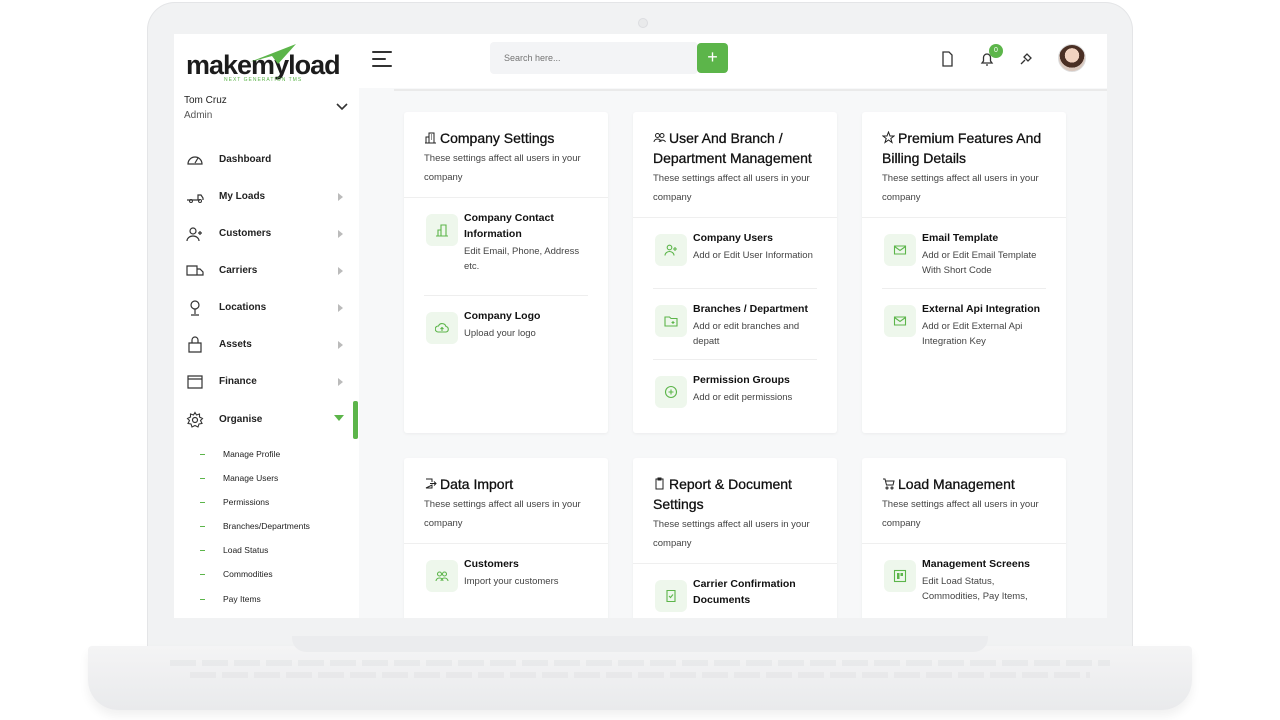  What do you see at coordinates (737, 148) in the screenshot?
I see `card-title: User And Branch / Department Management` at bounding box center [737, 148].